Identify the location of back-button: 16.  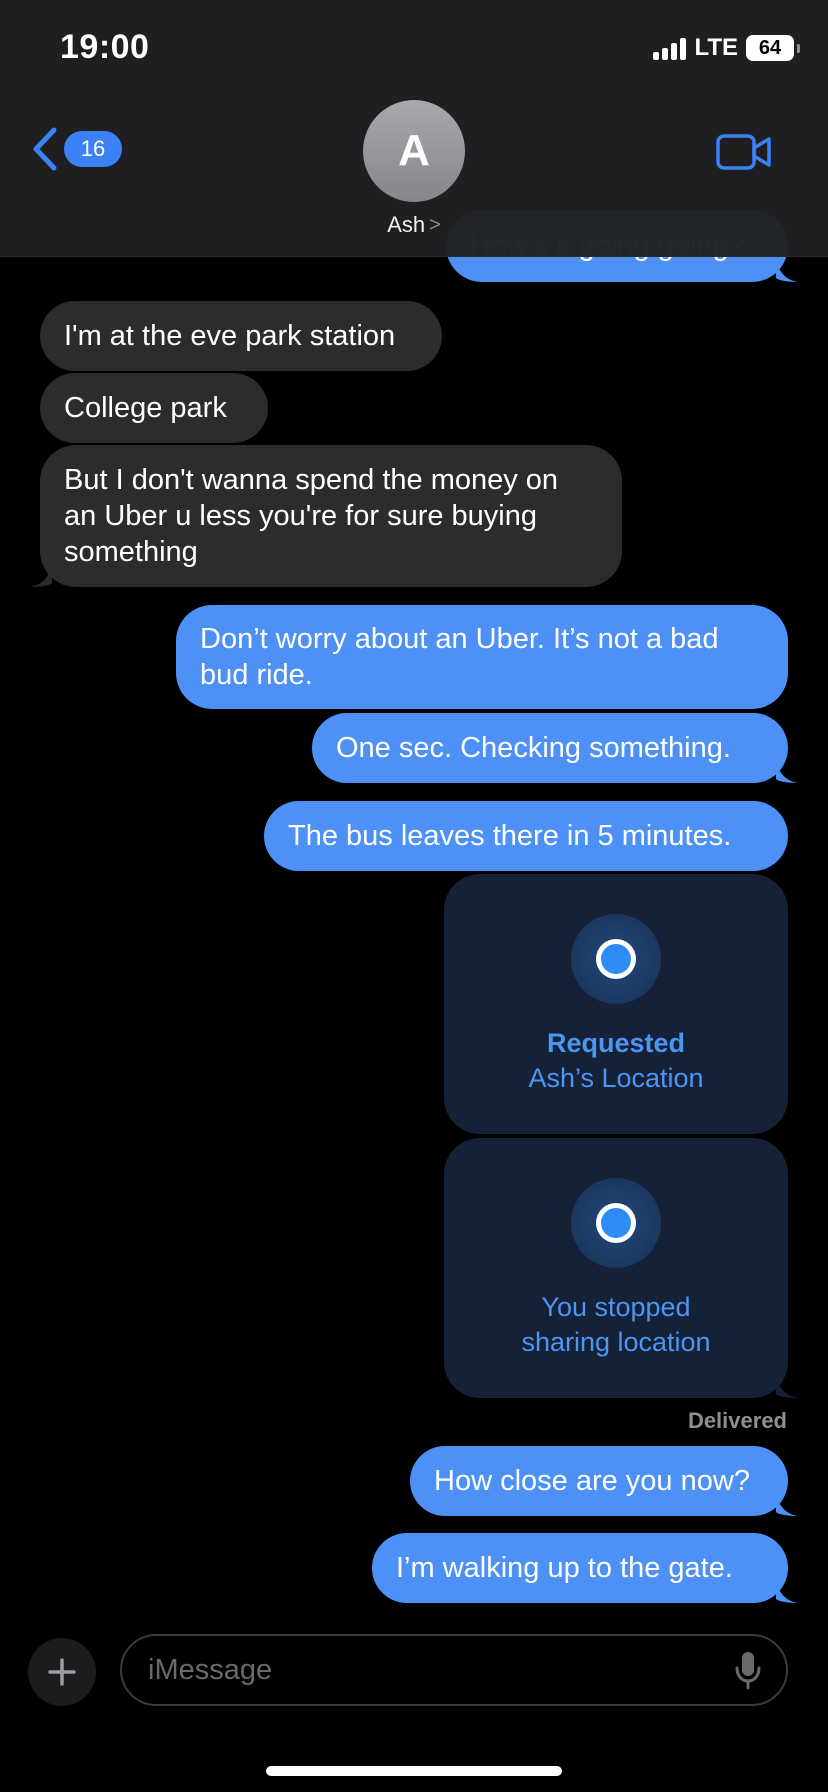
(76, 149).